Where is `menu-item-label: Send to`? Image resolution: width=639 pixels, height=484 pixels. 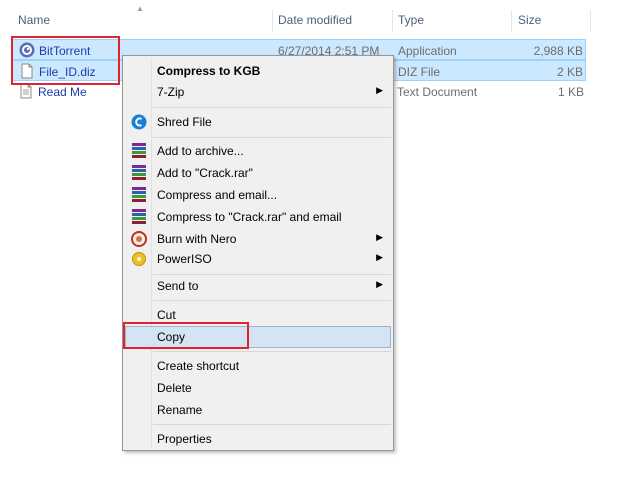
menu-item-label: Send to is located at coordinates (178, 286).